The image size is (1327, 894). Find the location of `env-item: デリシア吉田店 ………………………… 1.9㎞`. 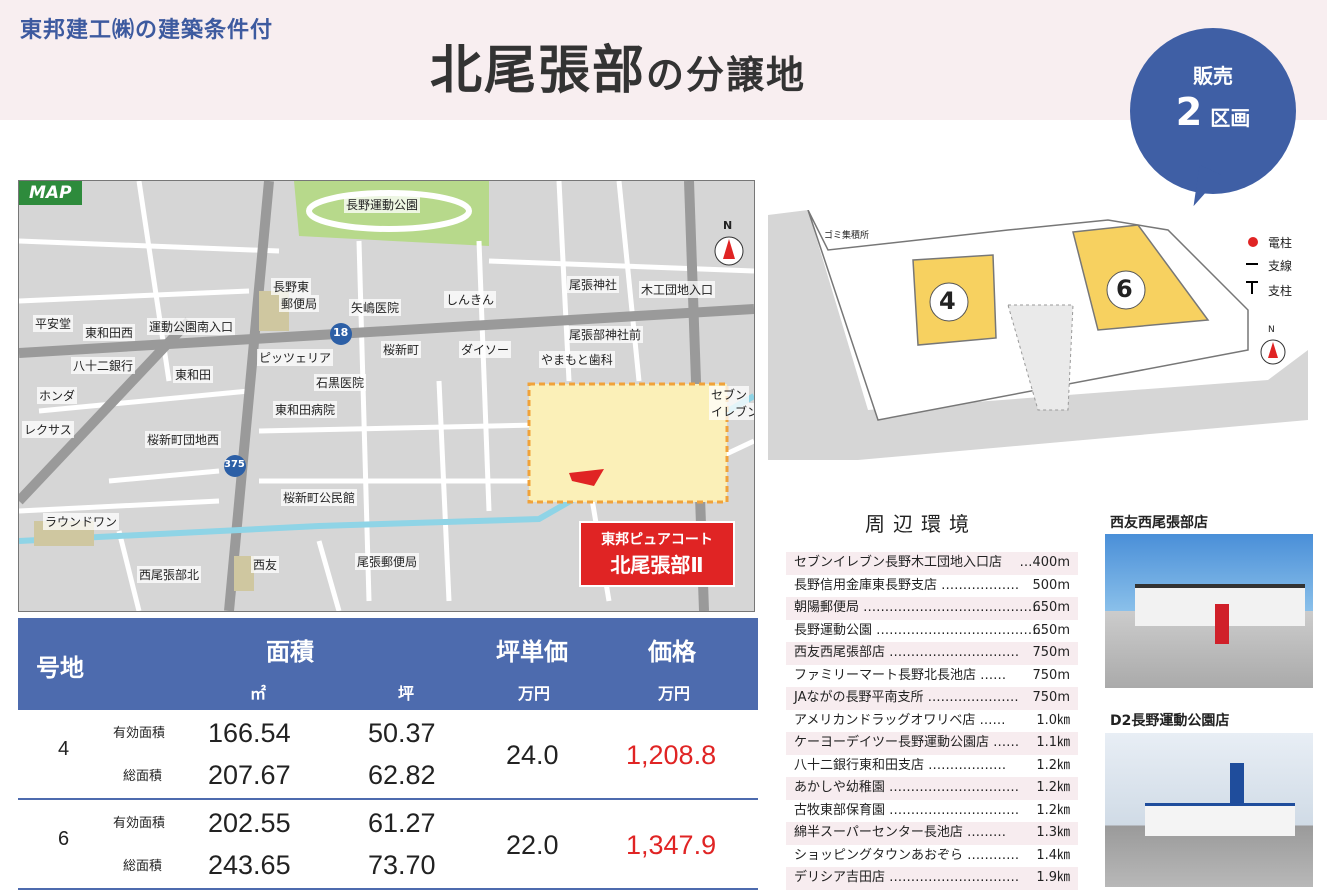

env-item: デリシア吉田店 ………………………… 1.9㎞ is located at coordinates (932, 878).